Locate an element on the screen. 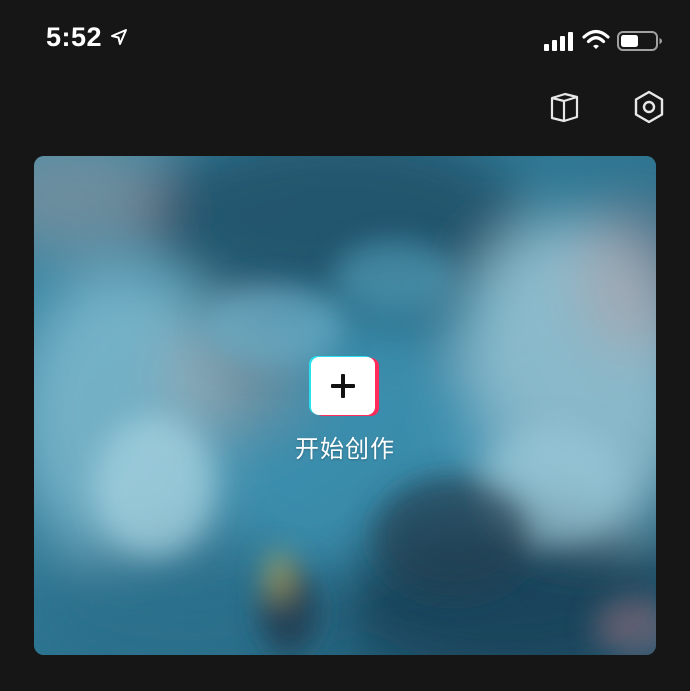 The height and width of the screenshot is (691, 690). cellular-signal-icon is located at coordinates (558, 41).